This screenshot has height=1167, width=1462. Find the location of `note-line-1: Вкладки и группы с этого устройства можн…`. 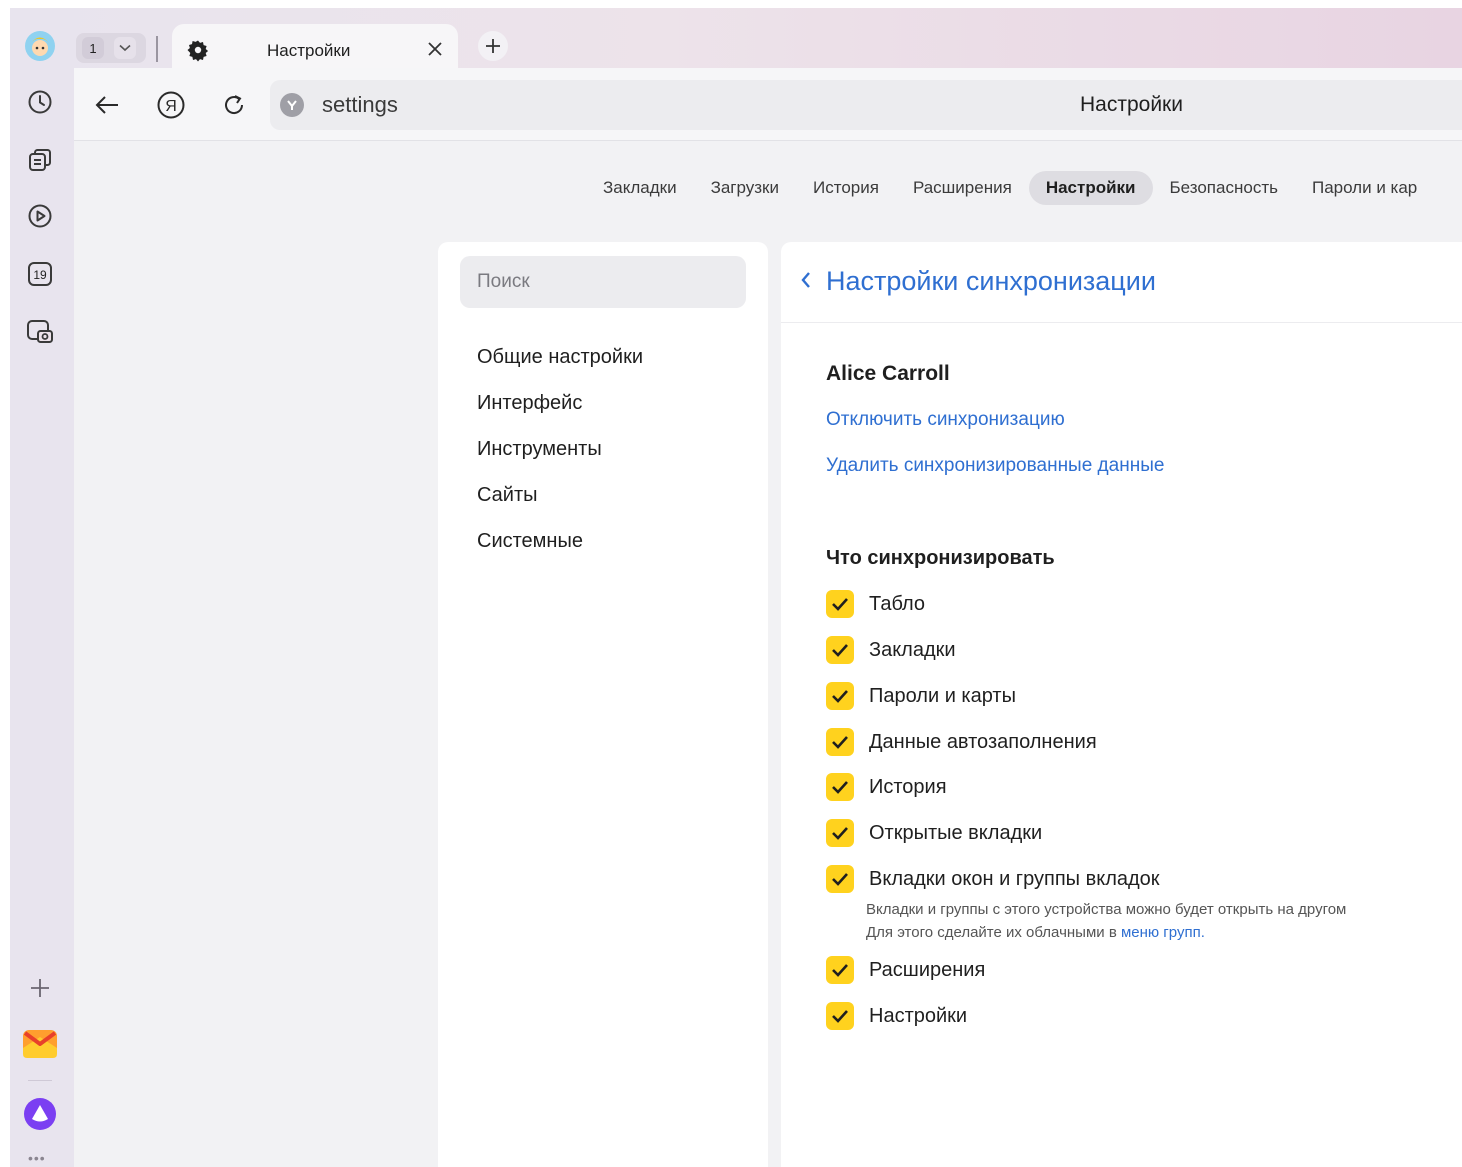

note-line-1: Вкладки и группы с этого устройства можн… is located at coordinates (1106, 909).